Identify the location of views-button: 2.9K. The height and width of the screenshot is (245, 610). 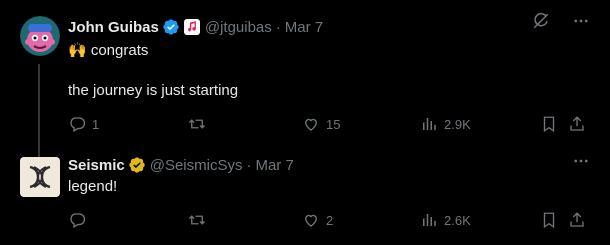
(445, 124).